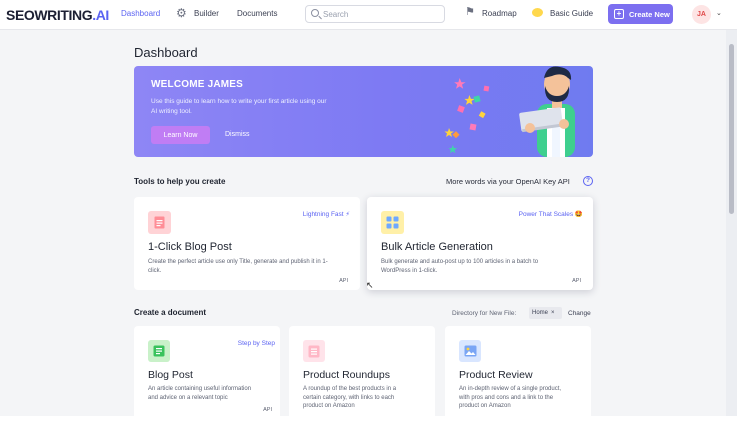 Image resolution: width=737 pixels, height=438 pixels. I want to click on change-directory-link: Change, so click(579, 313).